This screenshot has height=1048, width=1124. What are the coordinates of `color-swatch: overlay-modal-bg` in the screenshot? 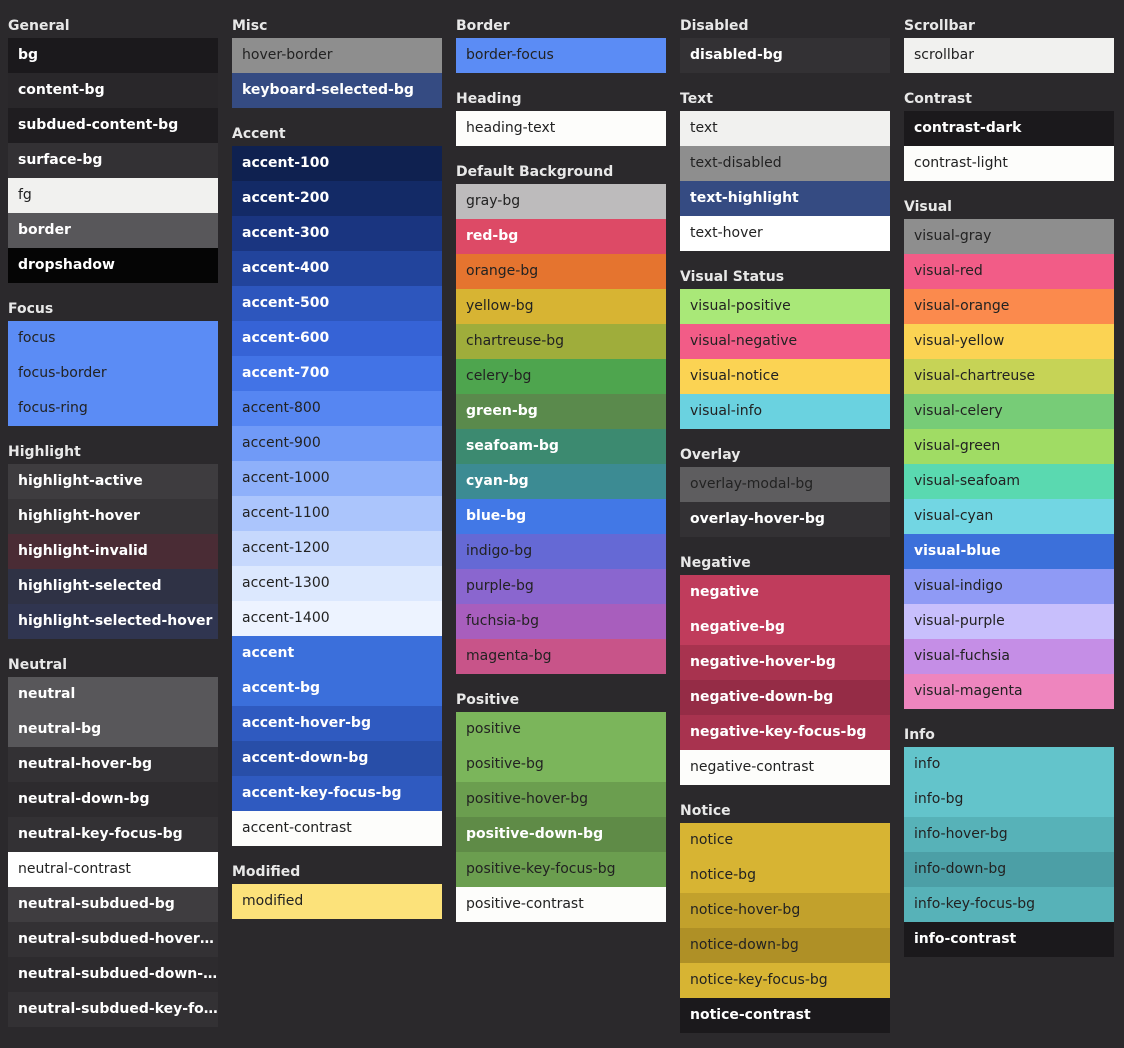 It's located at (785, 484).